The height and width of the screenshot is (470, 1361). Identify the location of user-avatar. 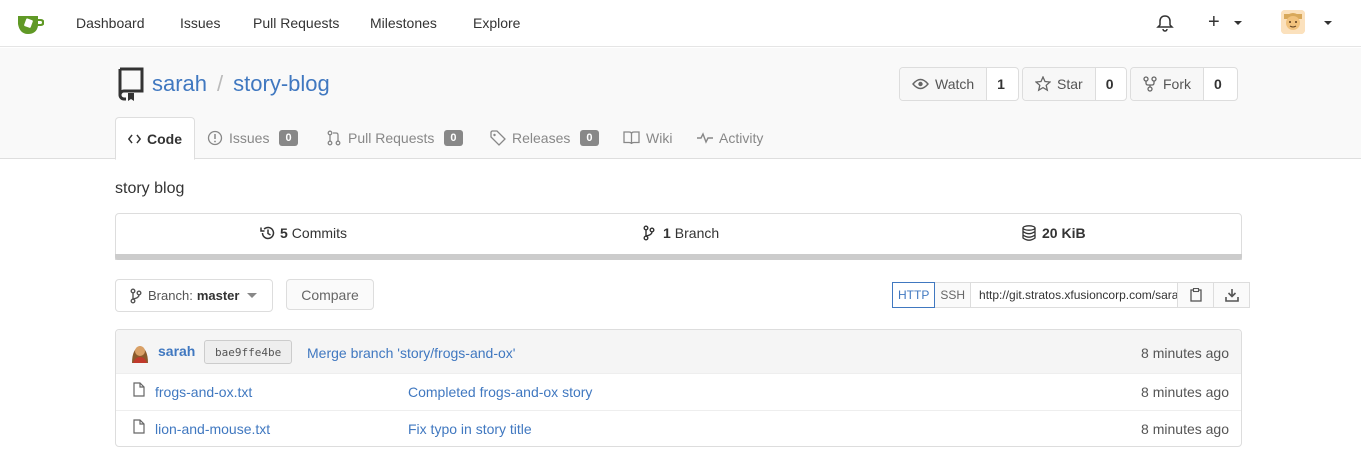
(1293, 22).